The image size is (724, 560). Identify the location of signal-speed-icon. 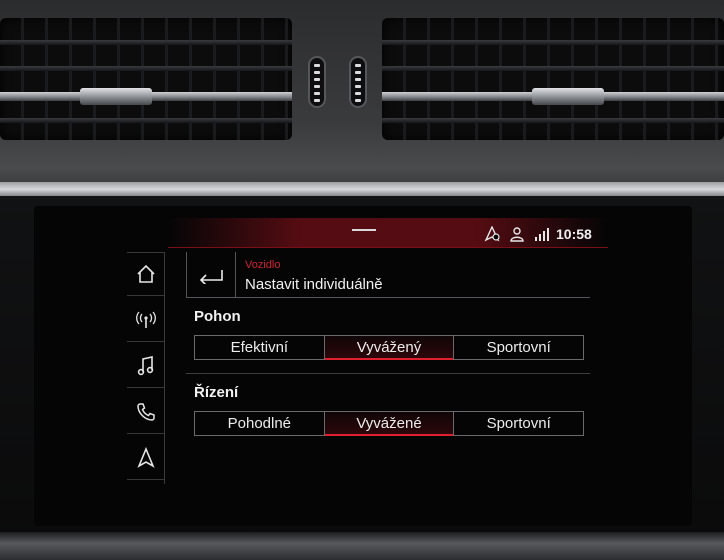
(542, 234).